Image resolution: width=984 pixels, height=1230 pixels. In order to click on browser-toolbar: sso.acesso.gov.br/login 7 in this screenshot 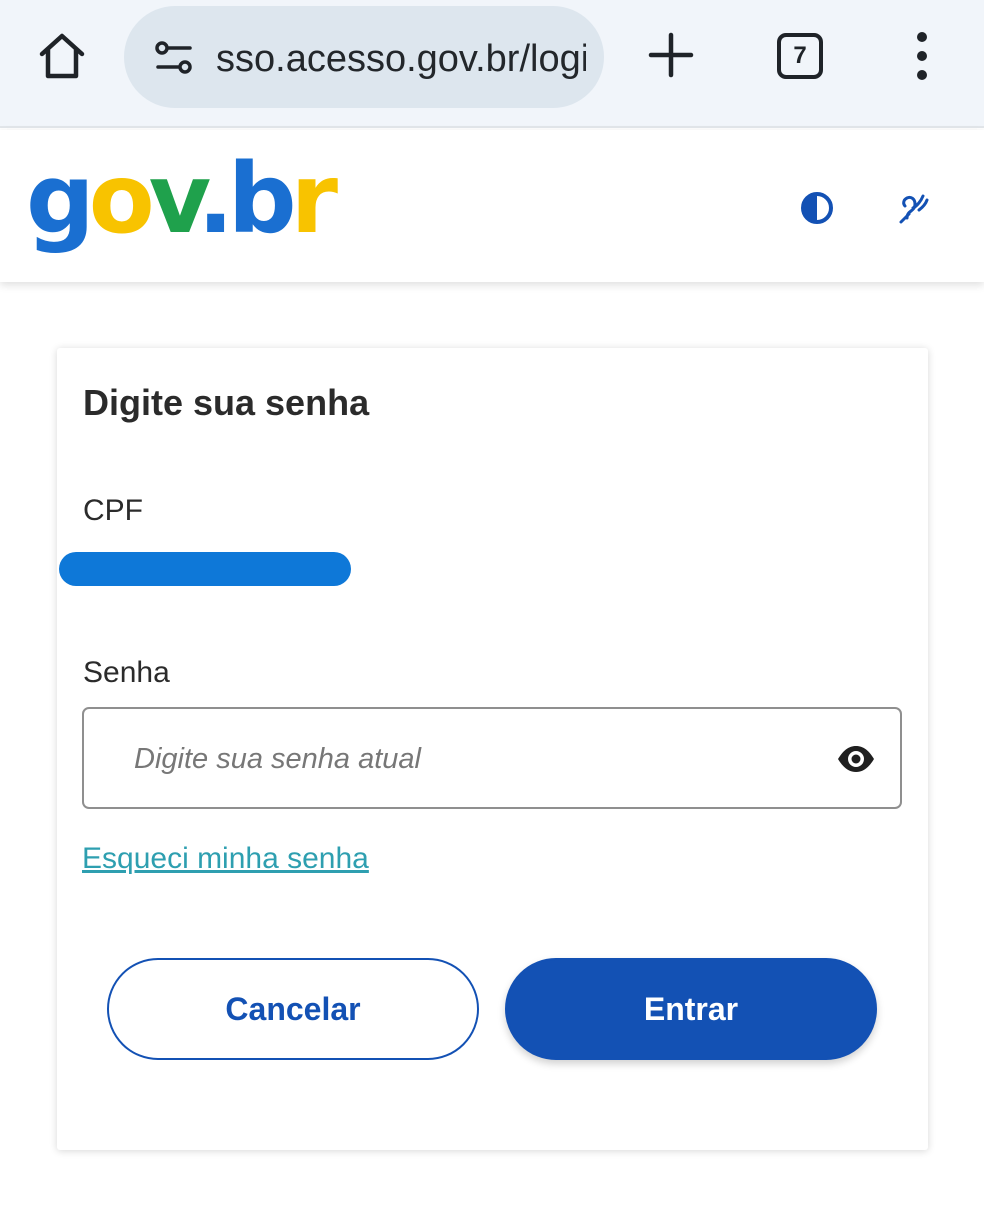, I will do `click(492, 64)`.